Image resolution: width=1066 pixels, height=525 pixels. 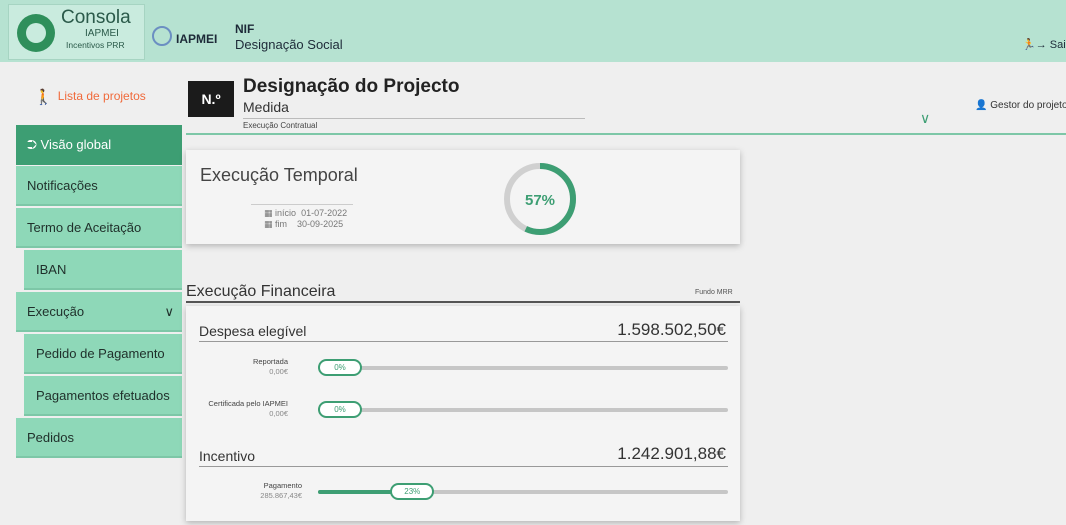 What do you see at coordinates (523, 491) in the screenshot?
I see `progress-bar-pagamento: 23%` at bounding box center [523, 491].